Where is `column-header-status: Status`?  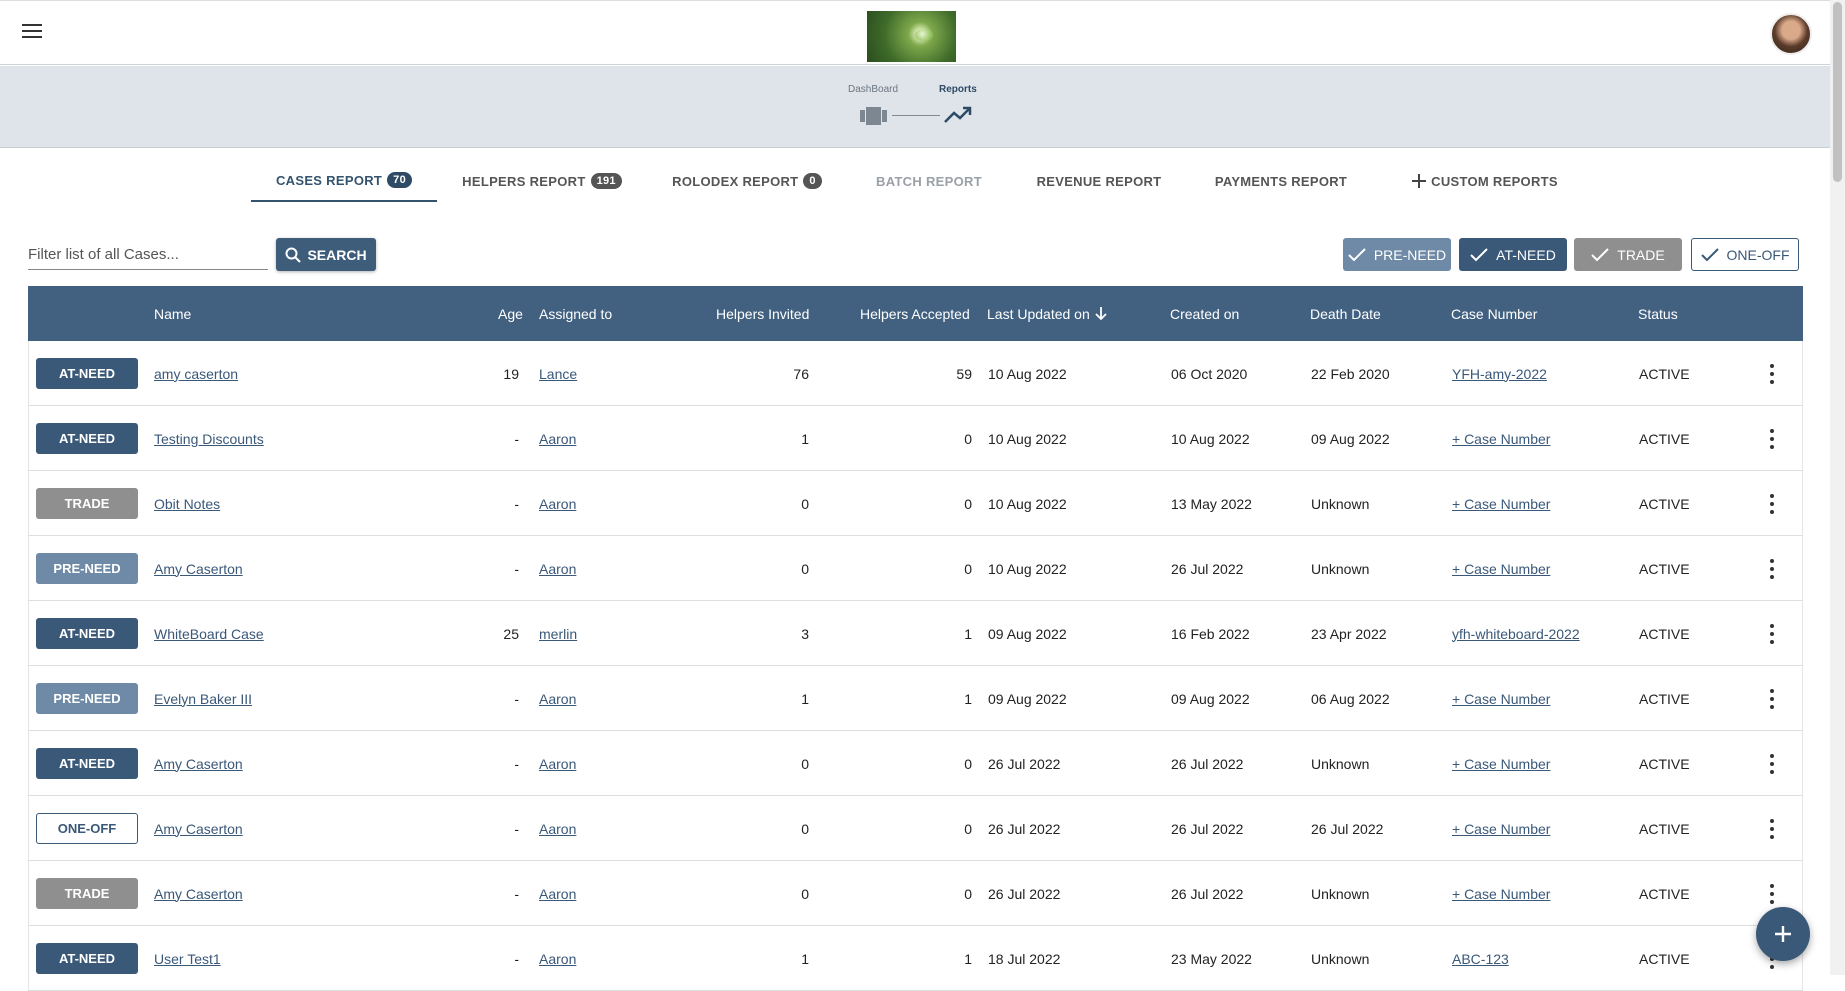 column-header-status: Status is located at coordinates (1658, 313).